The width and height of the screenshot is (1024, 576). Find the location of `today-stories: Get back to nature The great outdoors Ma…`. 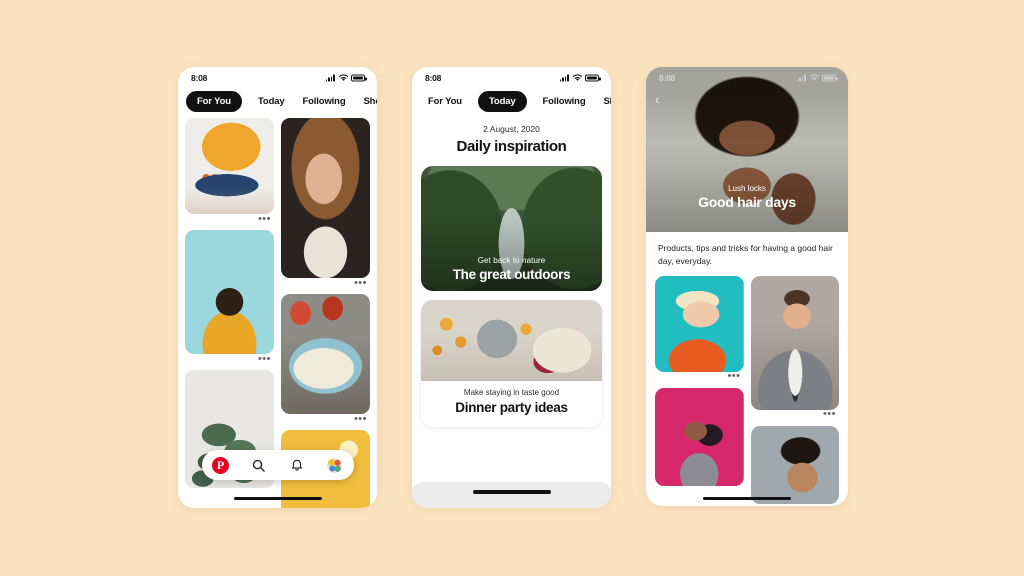

today-stories: Get back to nature The great outdoors Ma… is located at coordinates (511, 332).